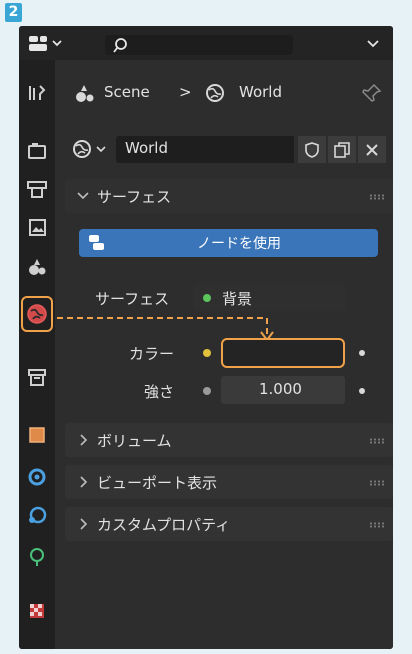 This screenshot has height=654, width=412. Describe the element at coordinates (37, 477) in the screenshot. I see `modifier-icon` at that location.